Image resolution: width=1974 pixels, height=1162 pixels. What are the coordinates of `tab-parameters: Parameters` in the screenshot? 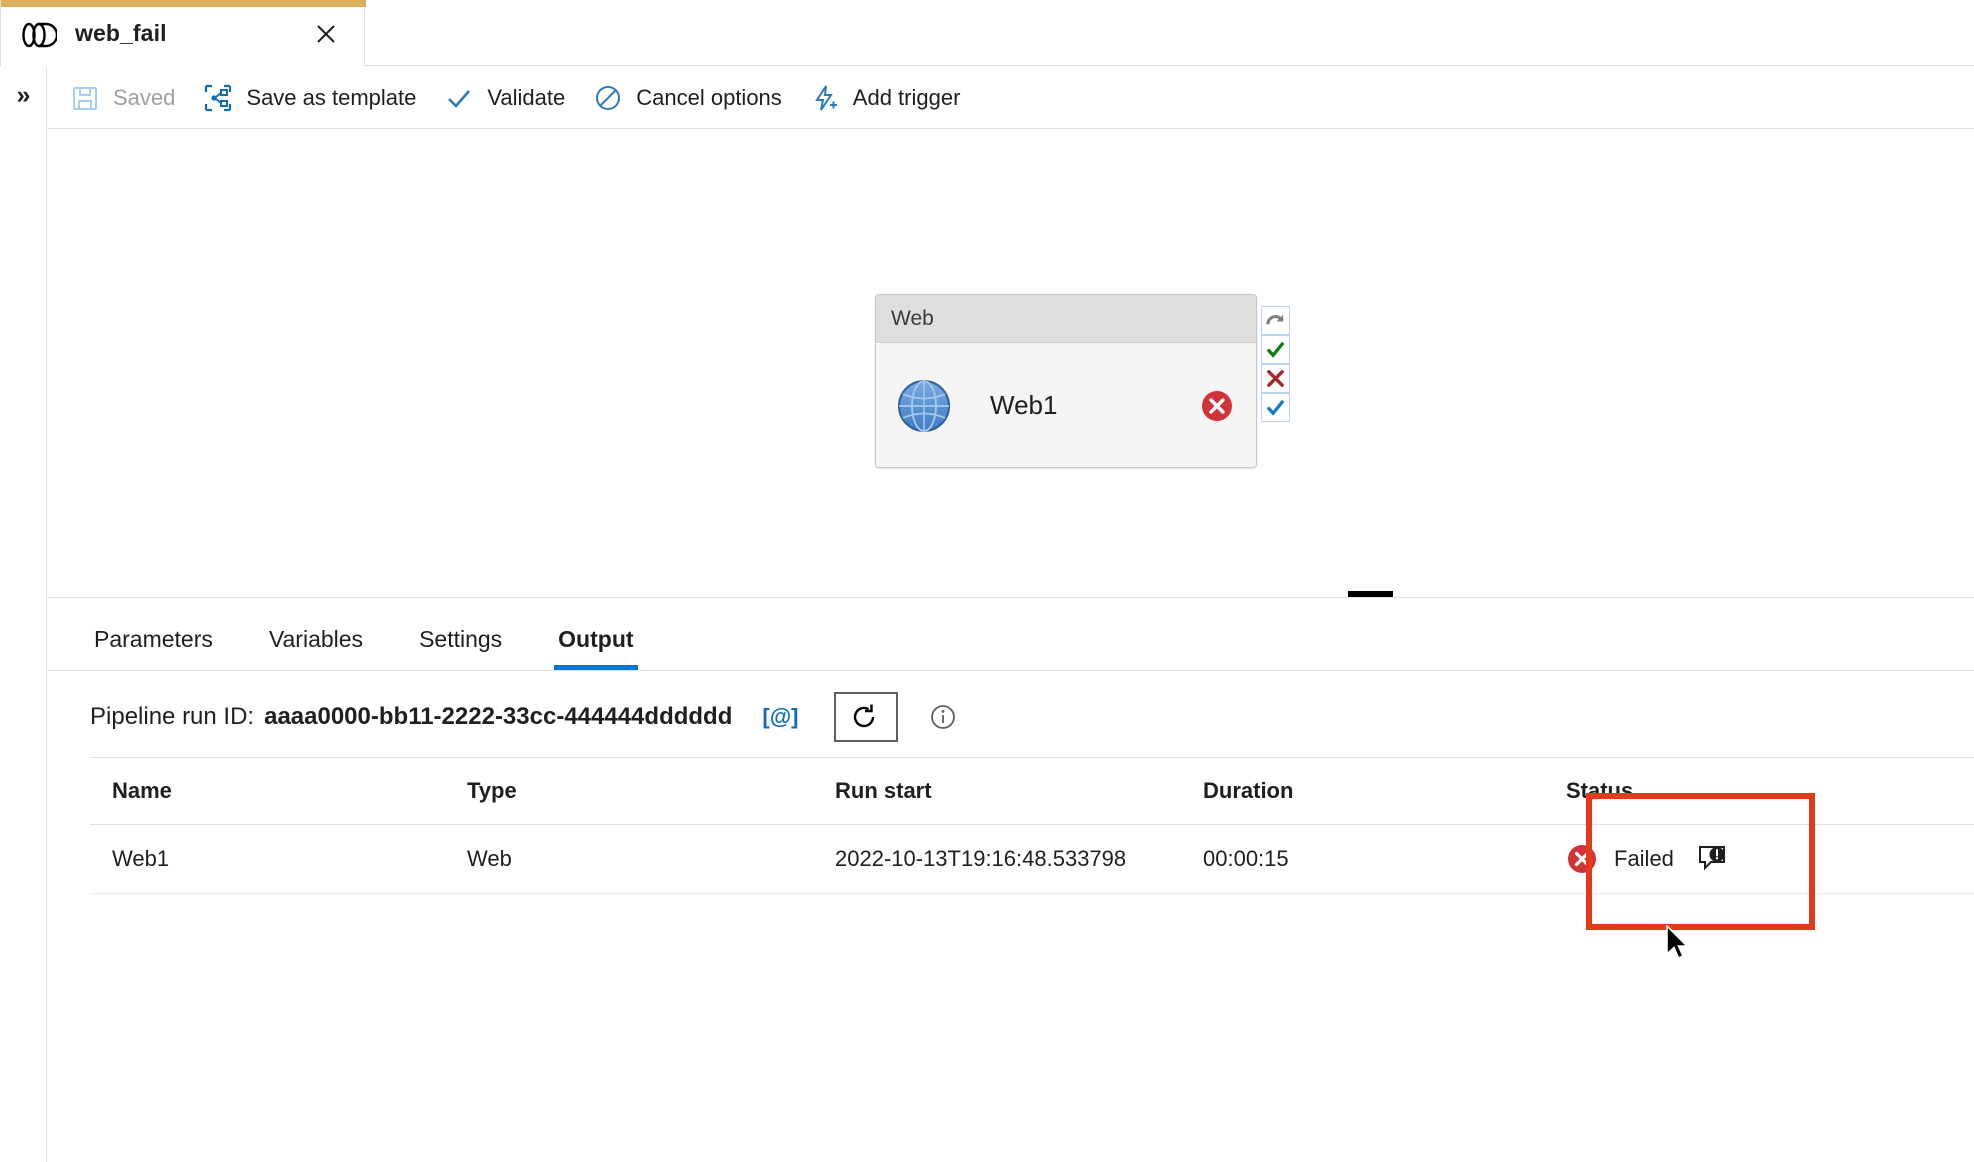 It's located at (153, 648).